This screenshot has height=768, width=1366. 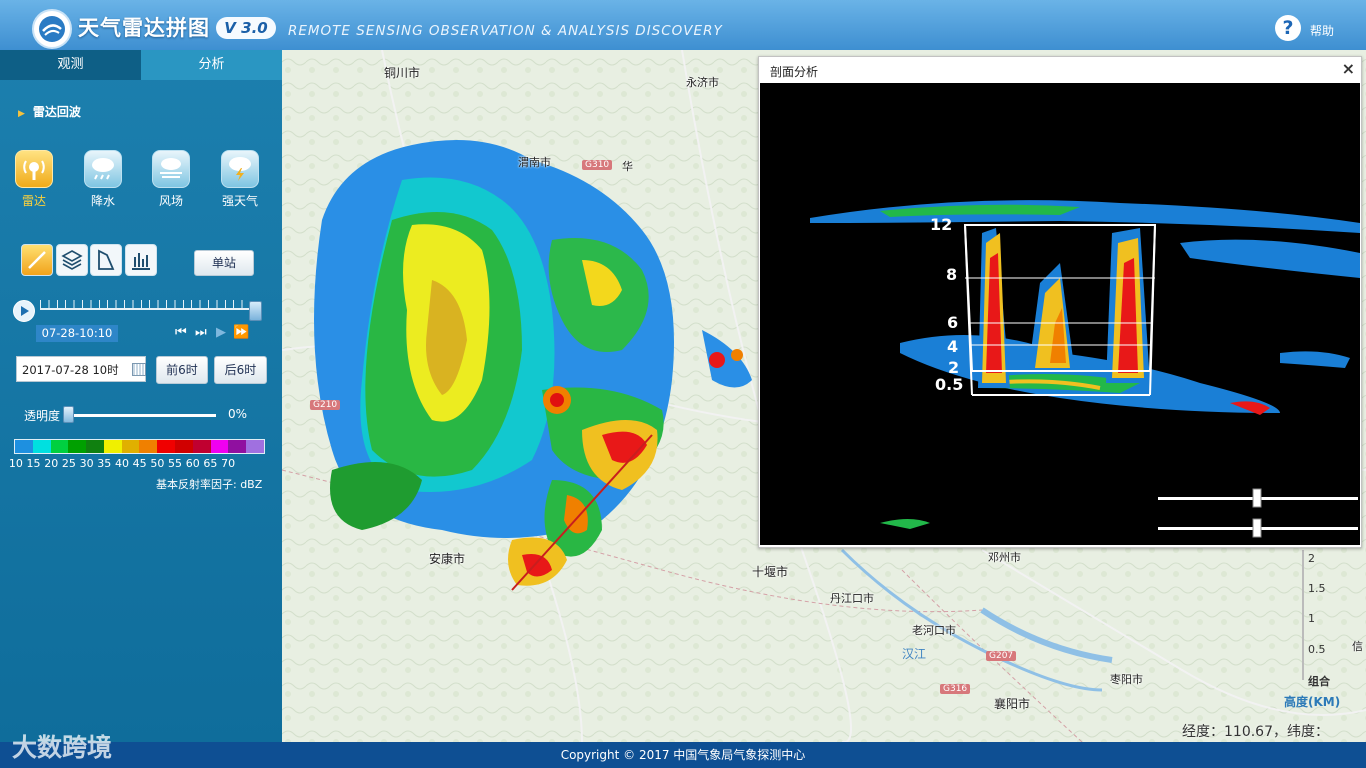 I want to click on severe-weather-icon, so click(x=240, y=169).